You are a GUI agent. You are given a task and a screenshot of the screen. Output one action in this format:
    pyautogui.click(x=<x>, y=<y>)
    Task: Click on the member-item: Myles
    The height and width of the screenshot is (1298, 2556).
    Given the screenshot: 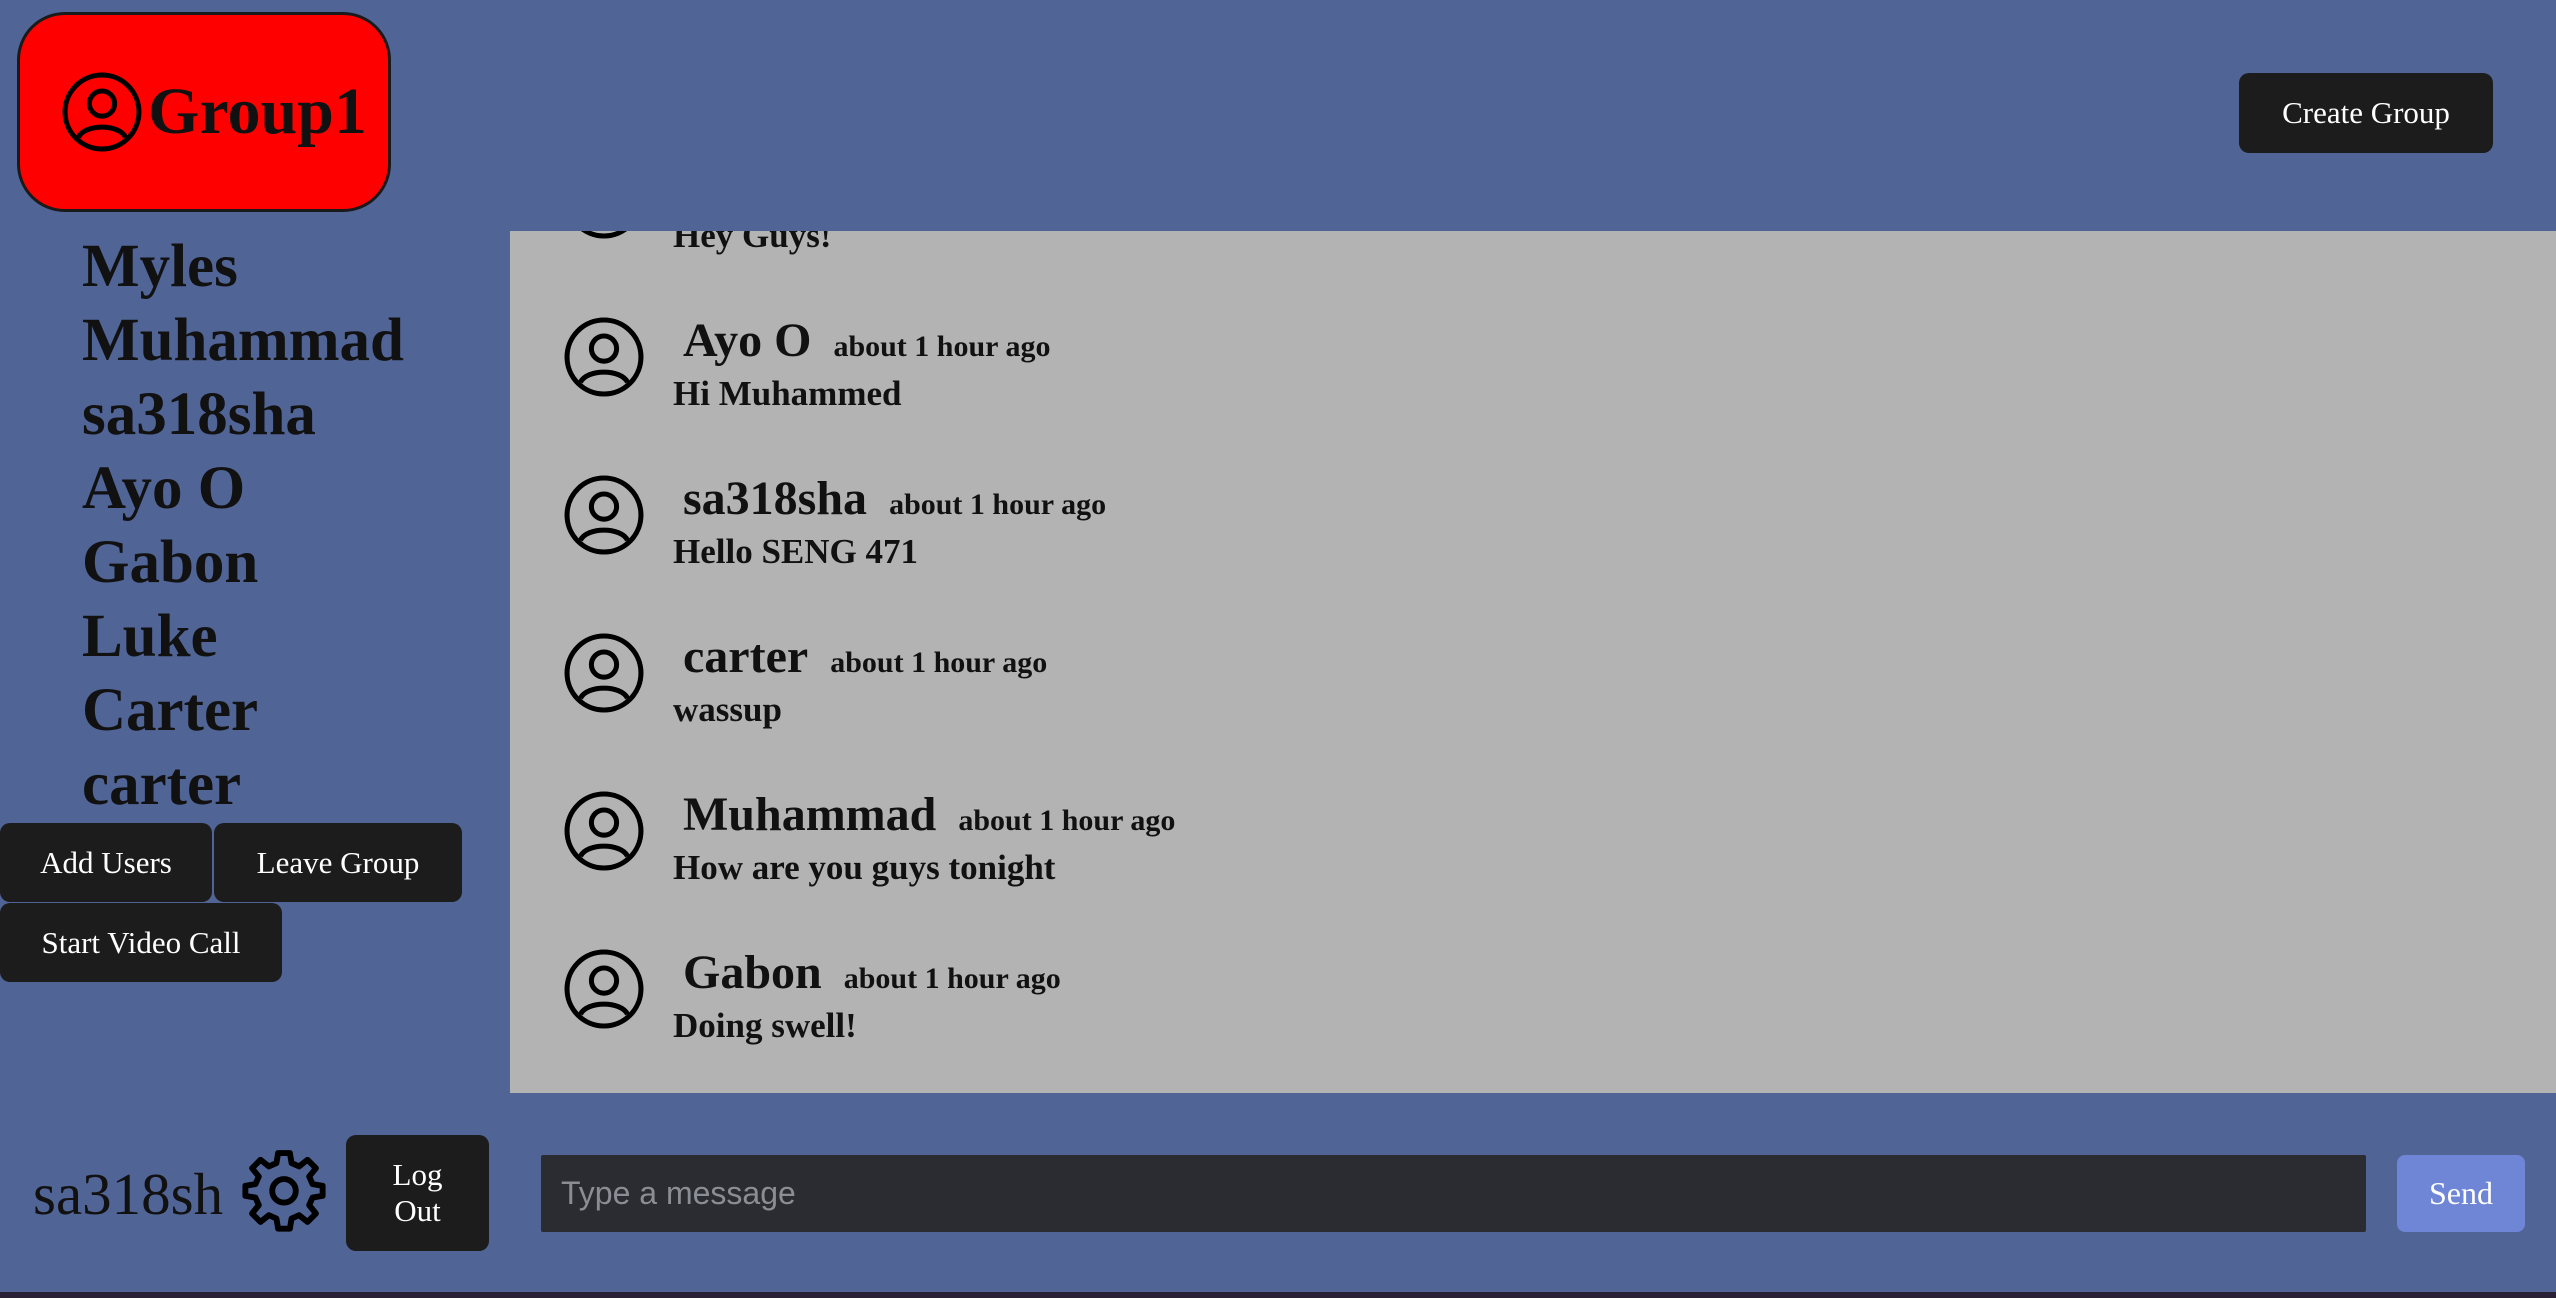 What is the action you would take?
    pyautogui.click(x=243, y=267)
    